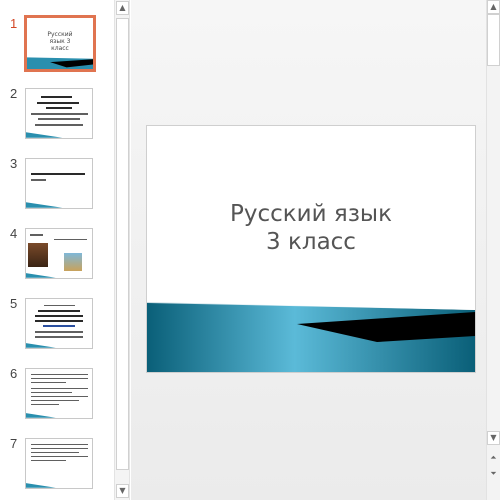 The image size is (500, 500). What do you see at coordinates (14, 93) in the screenshot?
I see `slide-number: 2` at bounding box center [14, 93].